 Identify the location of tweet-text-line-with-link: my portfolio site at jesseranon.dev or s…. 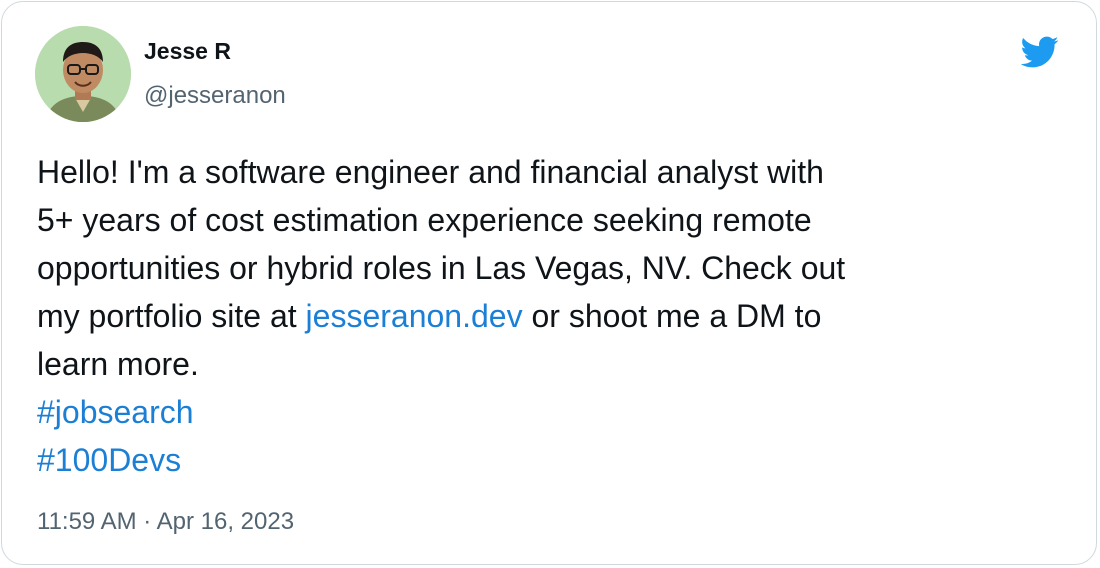
(552, 316).